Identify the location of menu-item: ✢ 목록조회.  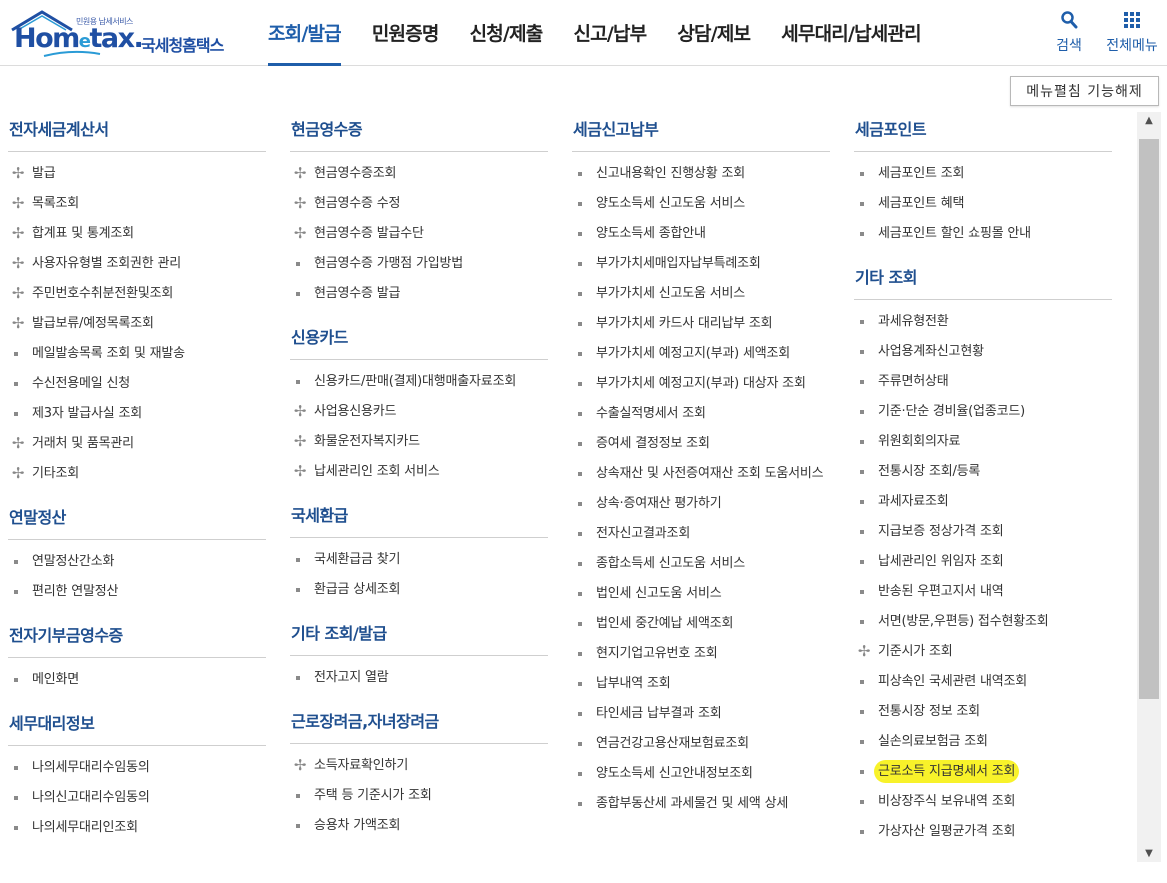
(137, 203).